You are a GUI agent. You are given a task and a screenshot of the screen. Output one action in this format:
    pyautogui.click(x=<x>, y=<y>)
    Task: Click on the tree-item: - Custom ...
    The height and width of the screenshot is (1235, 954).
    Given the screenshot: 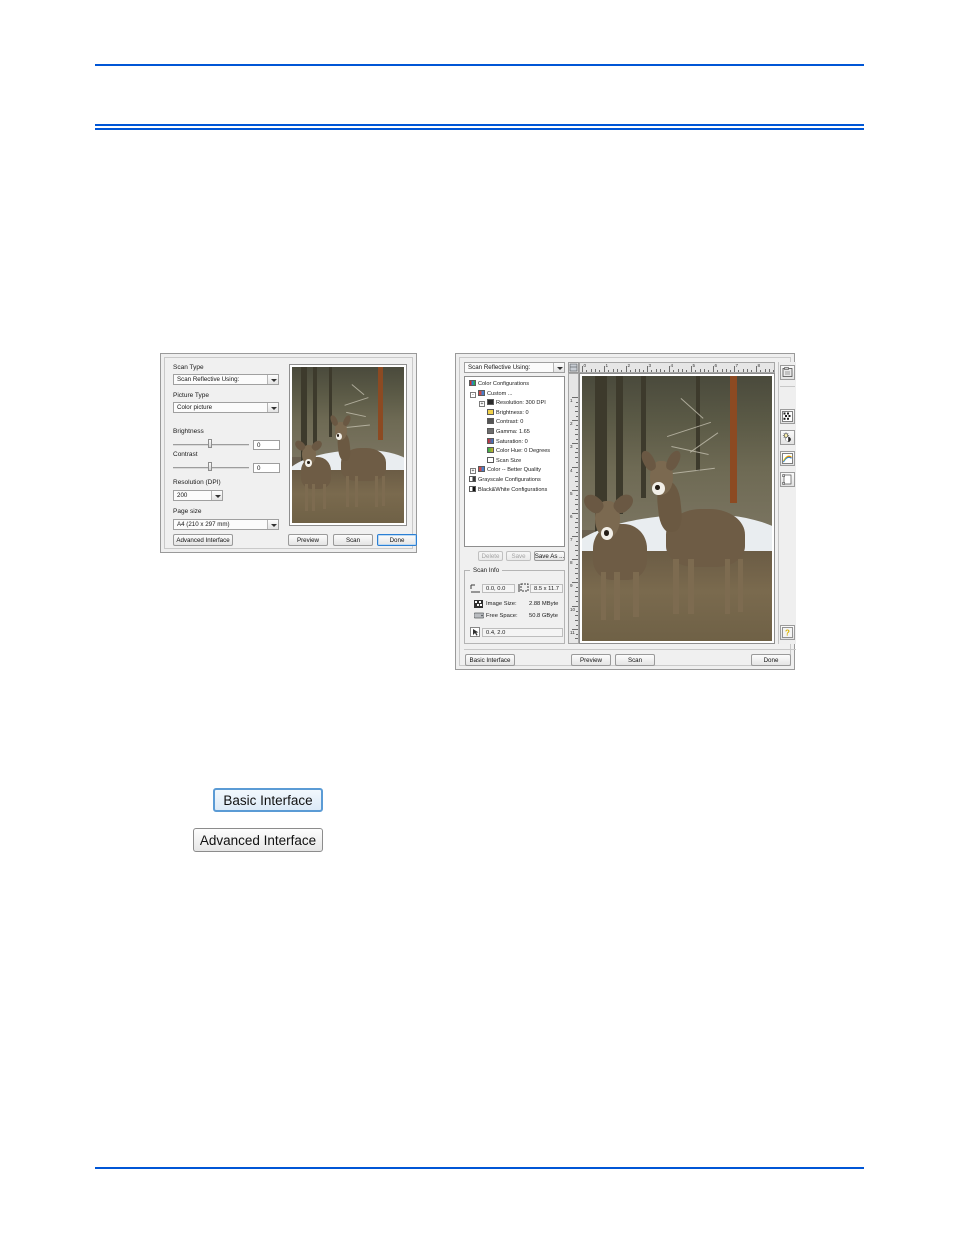 What is the action you would take?
    pyautogui.click(x=514, y=394)
    